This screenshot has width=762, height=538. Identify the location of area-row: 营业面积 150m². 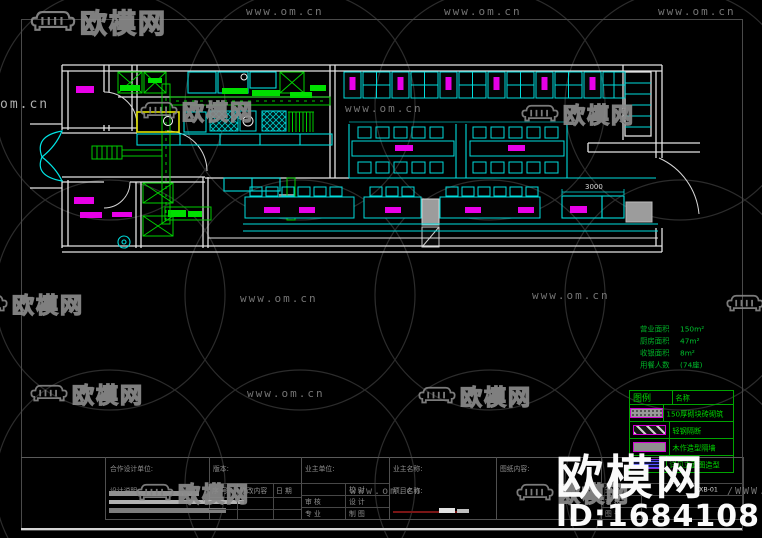
(672, 330).